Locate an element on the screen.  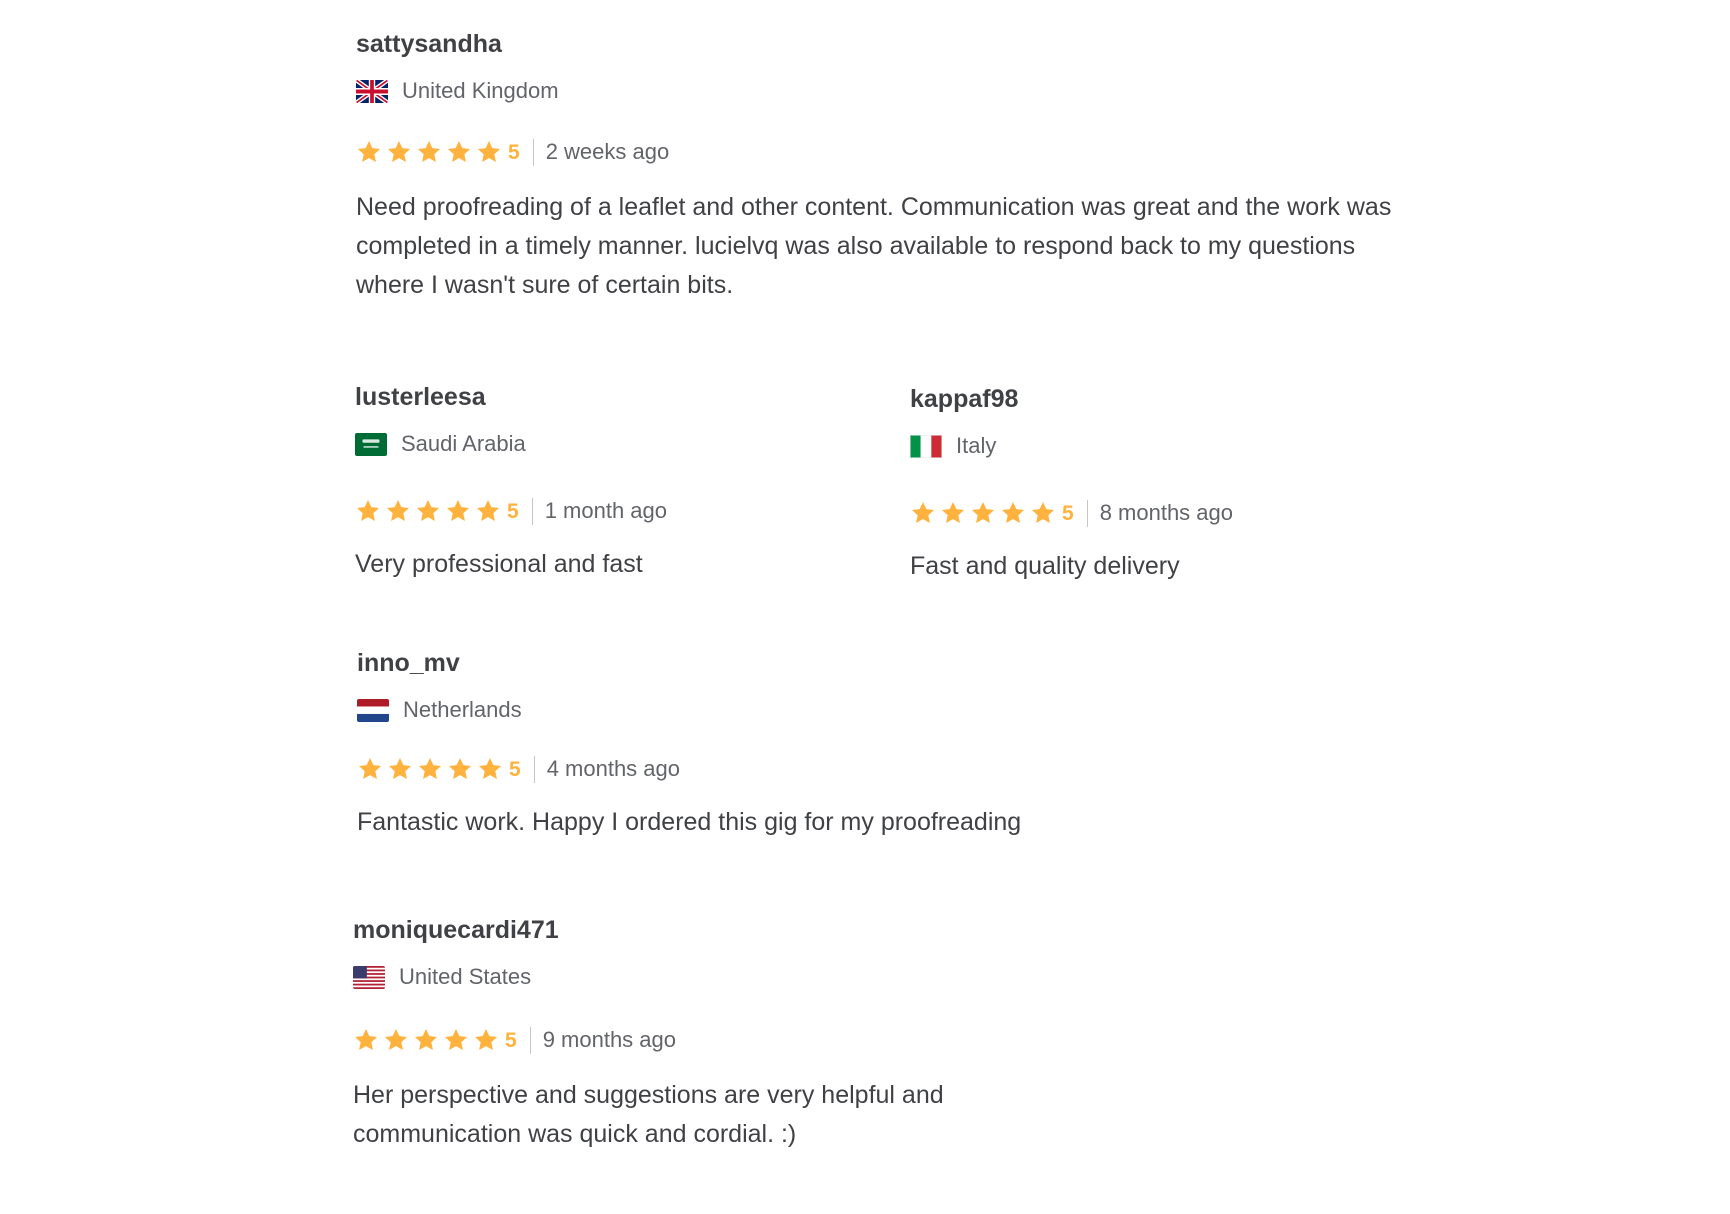
reviewer-username: lusterleesa is located at coordinates (615, 397).